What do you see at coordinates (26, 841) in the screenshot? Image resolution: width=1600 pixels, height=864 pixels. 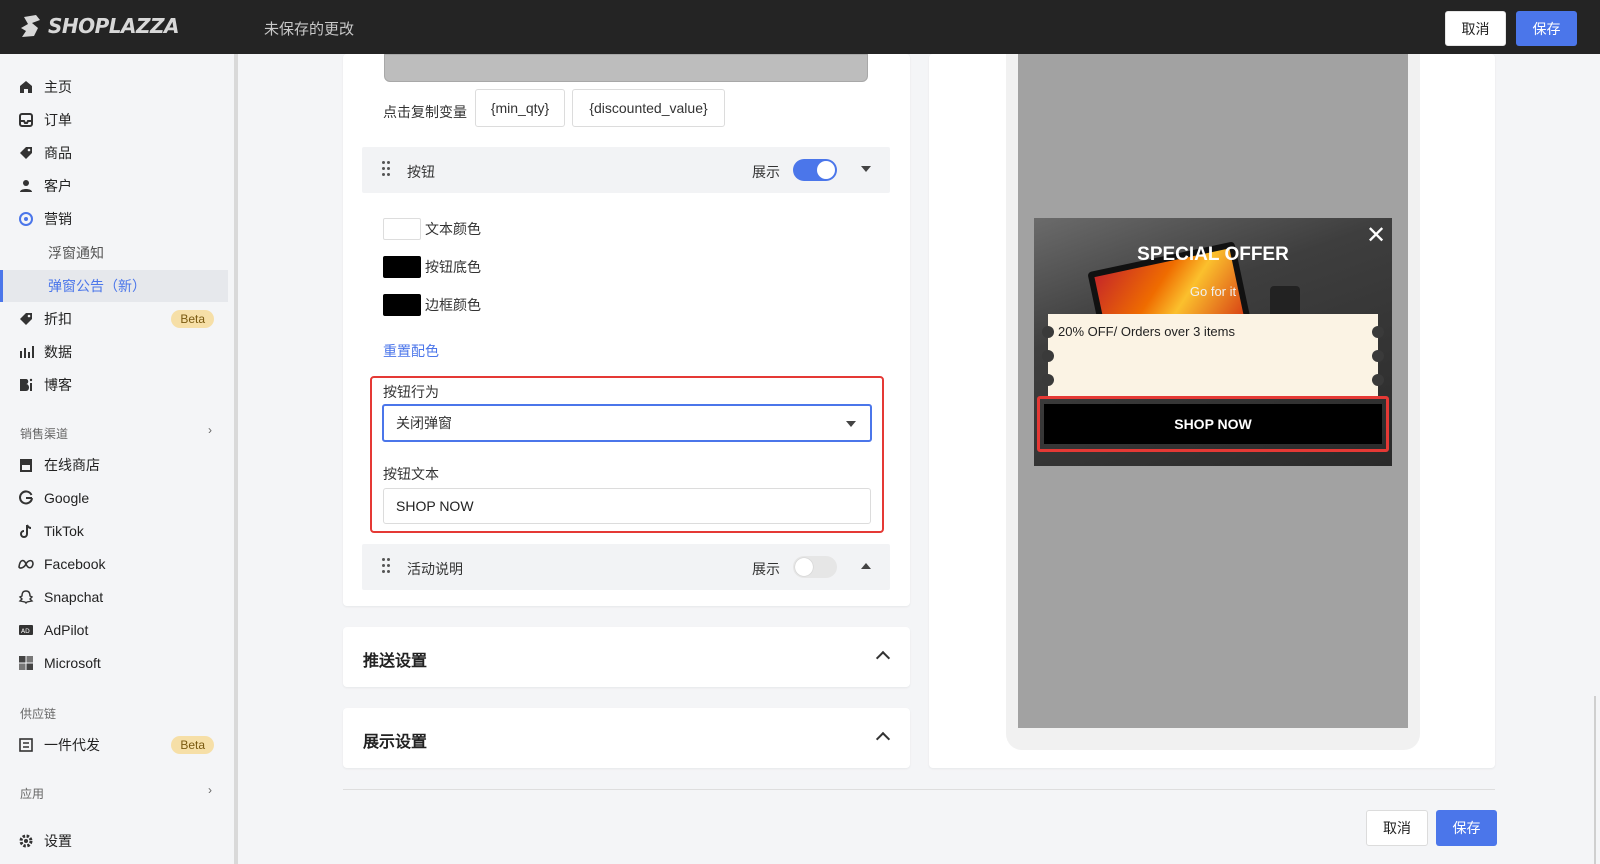 I see `gear-icon` at bounding box center [26, 841].